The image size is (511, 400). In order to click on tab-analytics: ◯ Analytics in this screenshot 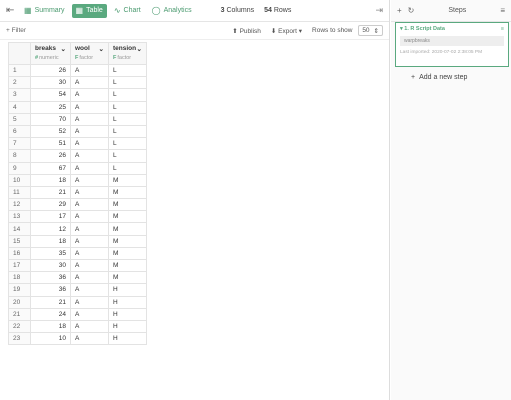, I will do `click(172, 11)`.